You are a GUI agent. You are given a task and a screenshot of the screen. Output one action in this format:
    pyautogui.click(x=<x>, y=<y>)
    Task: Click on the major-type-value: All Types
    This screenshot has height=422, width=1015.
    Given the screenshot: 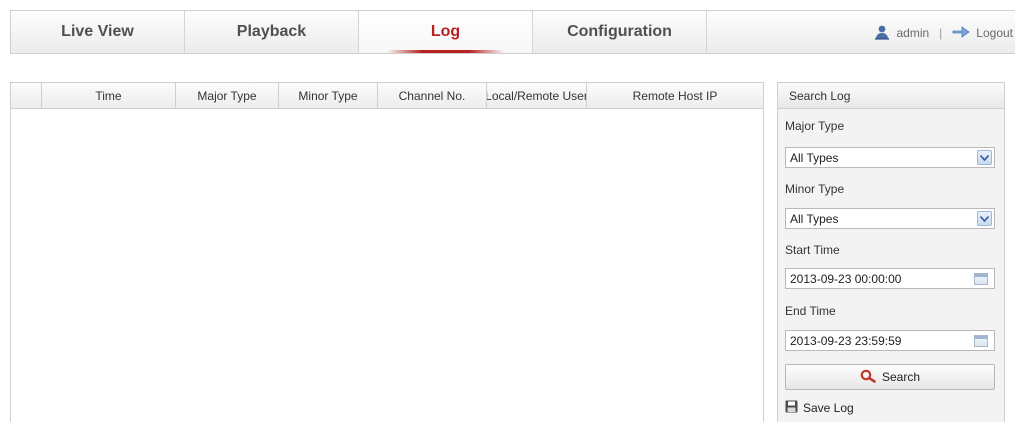 What is the action you would take?
    pyautogui.click(x=814, y=157)
    